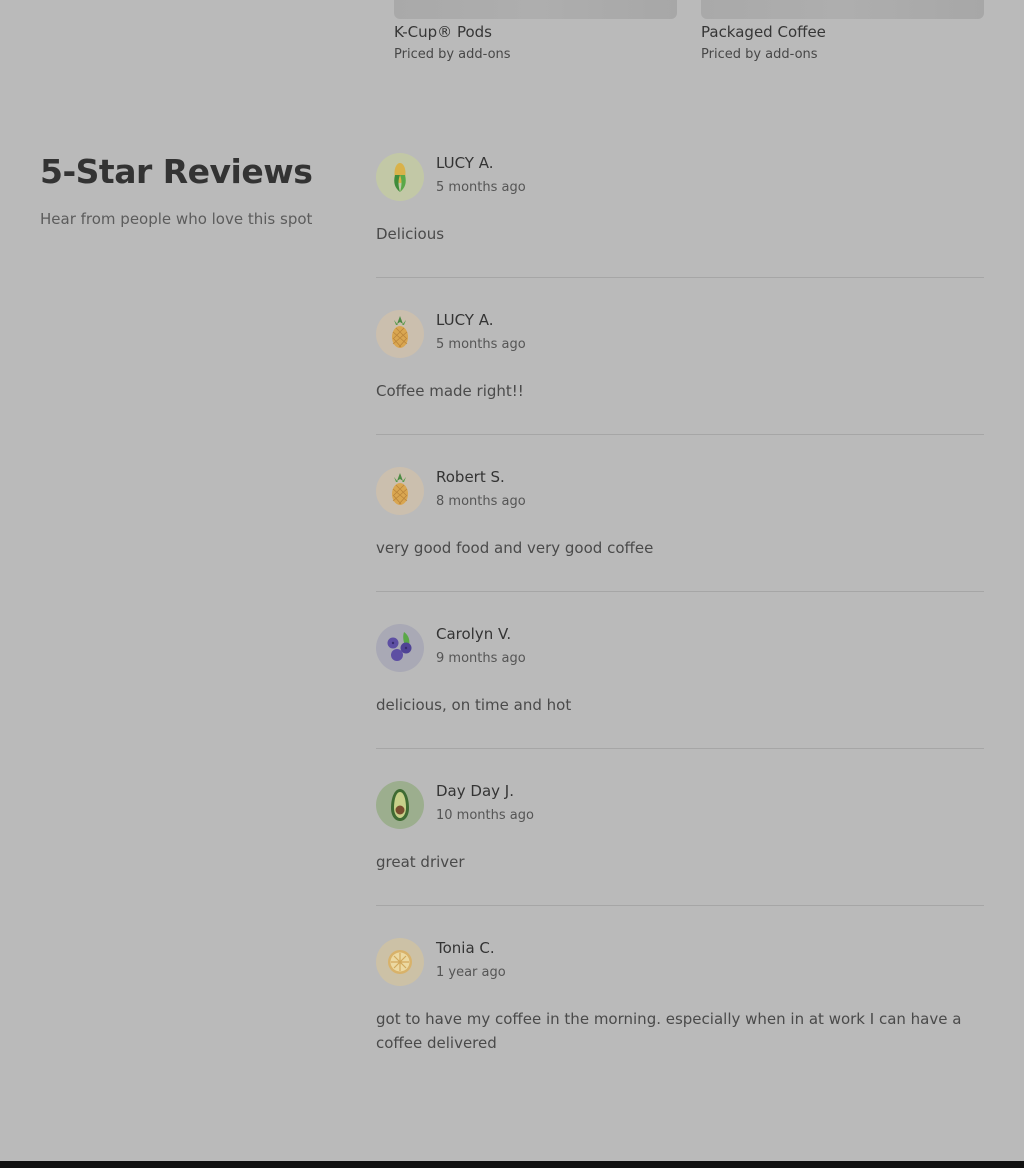 This screenshot has width=1024, height=1168. What do you see at coordinates (176, 171) in the screenshot?
I see `reviews-title: 5-Star Reviews` at bounding box center [176, 171].